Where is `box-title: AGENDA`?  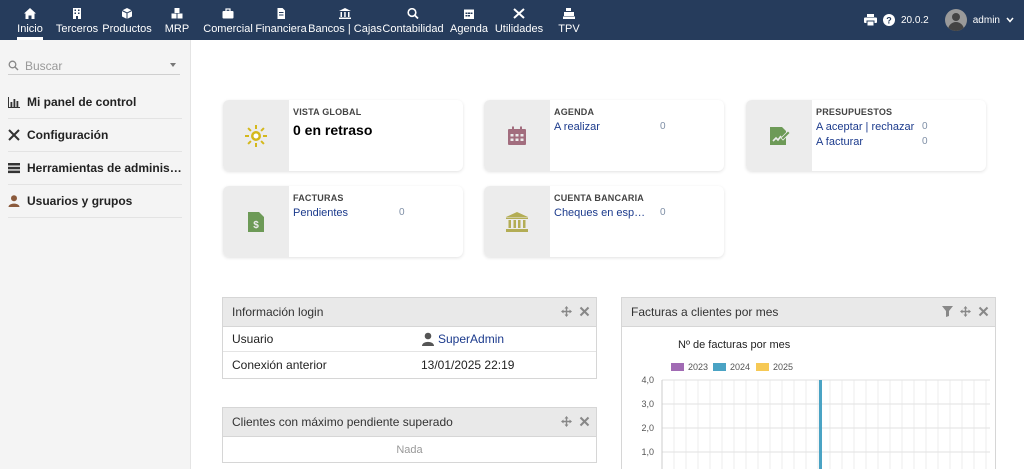
box-title: AGENDA is located at coordinates (574, 112).